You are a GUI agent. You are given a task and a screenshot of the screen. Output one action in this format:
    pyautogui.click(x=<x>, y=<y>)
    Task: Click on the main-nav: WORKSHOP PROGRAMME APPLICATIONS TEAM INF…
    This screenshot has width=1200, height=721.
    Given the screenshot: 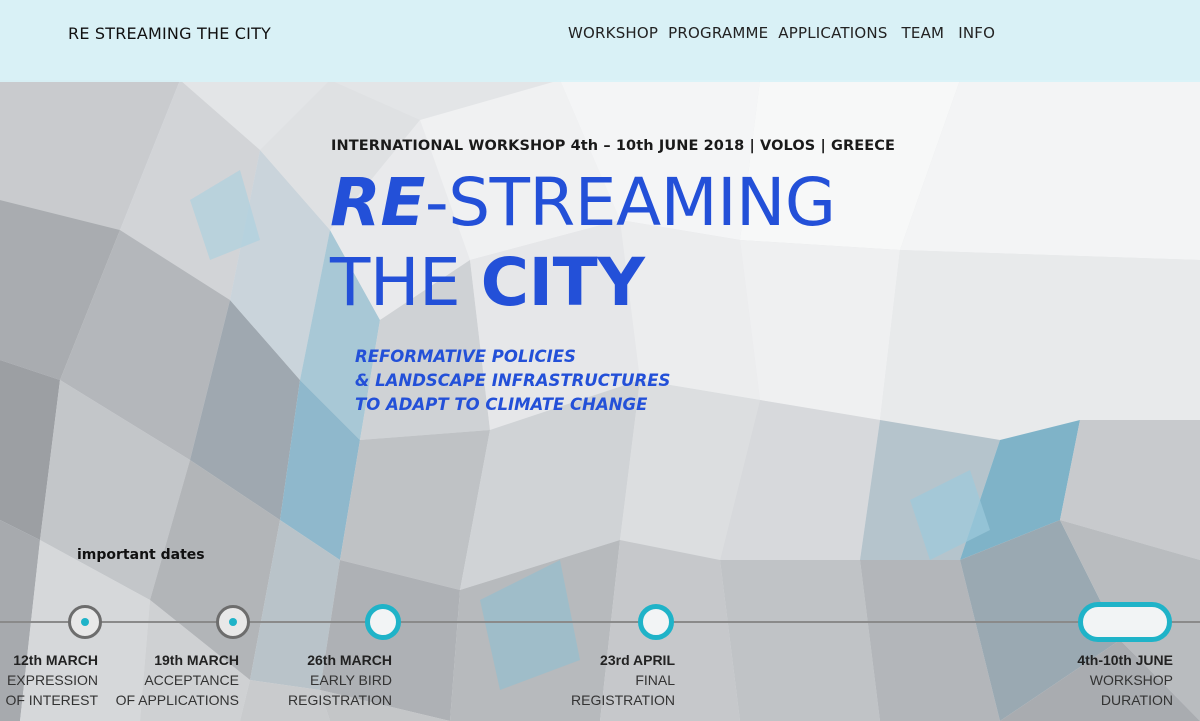 What is the action you would take?
    pyautogui.click(x=786, y=33)
    